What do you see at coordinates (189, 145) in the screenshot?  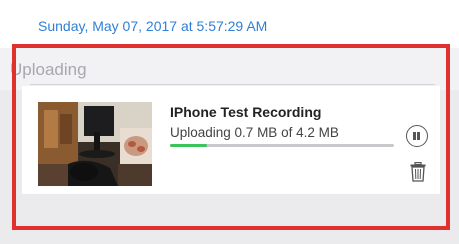 I see `upload-progress-fill` at bounding box center [189, 145].